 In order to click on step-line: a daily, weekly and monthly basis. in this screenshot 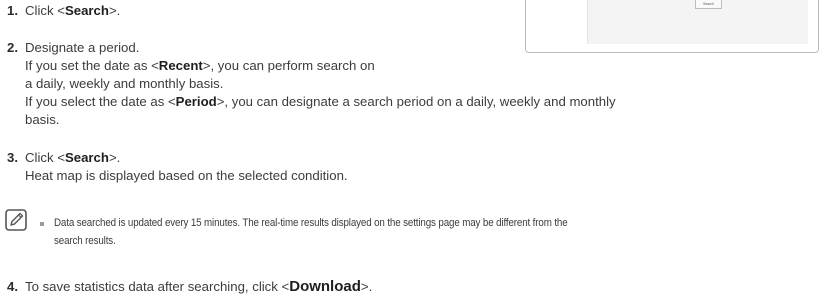, I will do `click(124, 83)`.